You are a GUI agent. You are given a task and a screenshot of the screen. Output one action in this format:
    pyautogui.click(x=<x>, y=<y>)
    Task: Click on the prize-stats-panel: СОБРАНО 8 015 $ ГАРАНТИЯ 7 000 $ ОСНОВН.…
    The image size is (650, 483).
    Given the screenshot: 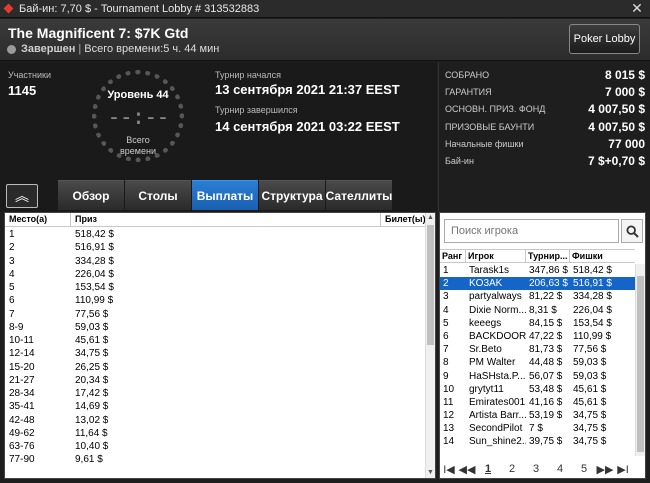 What is the action you would take?
    pyautogui.click(x=544, y=137)
    